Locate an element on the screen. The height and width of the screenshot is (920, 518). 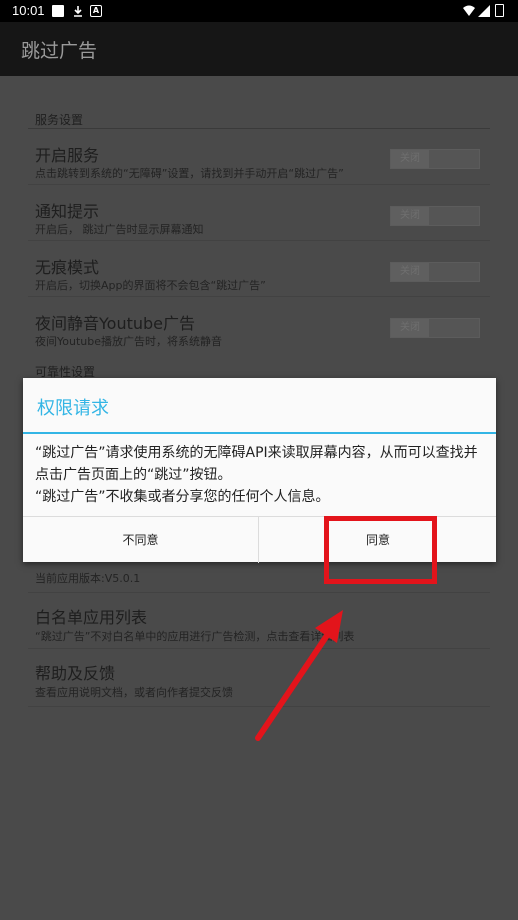
annotation-arrow-icon is located at coordinates (299, 675).